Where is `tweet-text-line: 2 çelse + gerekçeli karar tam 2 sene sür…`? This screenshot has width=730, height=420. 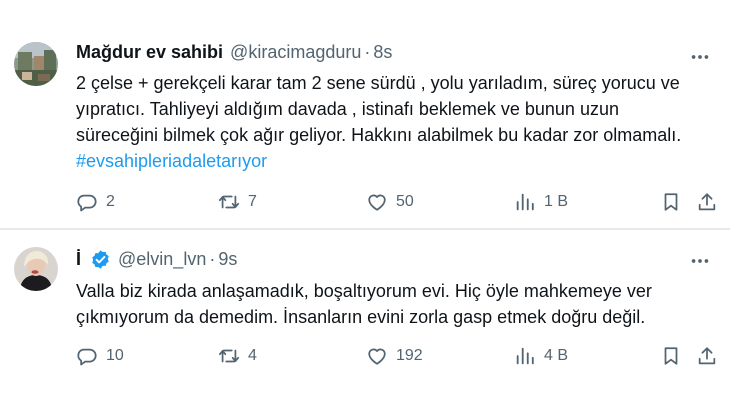 tweet-text-line: 2 çelse + gerekçeli karar tam 2 sene sür… is located at coordinates (378, 83).